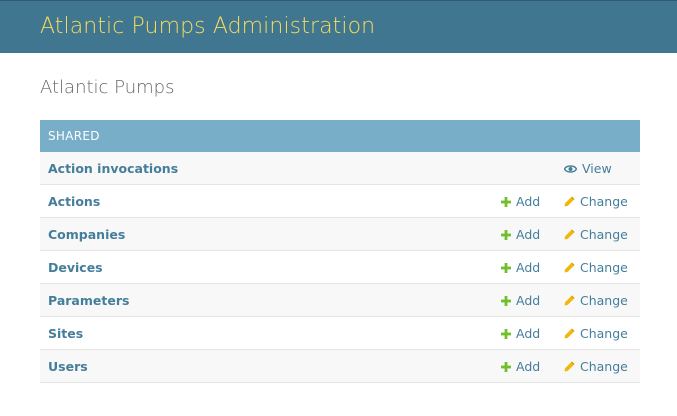 The width and height of the screenshot is (677, 416). I want to click on model-link-users: Users, so click(68, 366).